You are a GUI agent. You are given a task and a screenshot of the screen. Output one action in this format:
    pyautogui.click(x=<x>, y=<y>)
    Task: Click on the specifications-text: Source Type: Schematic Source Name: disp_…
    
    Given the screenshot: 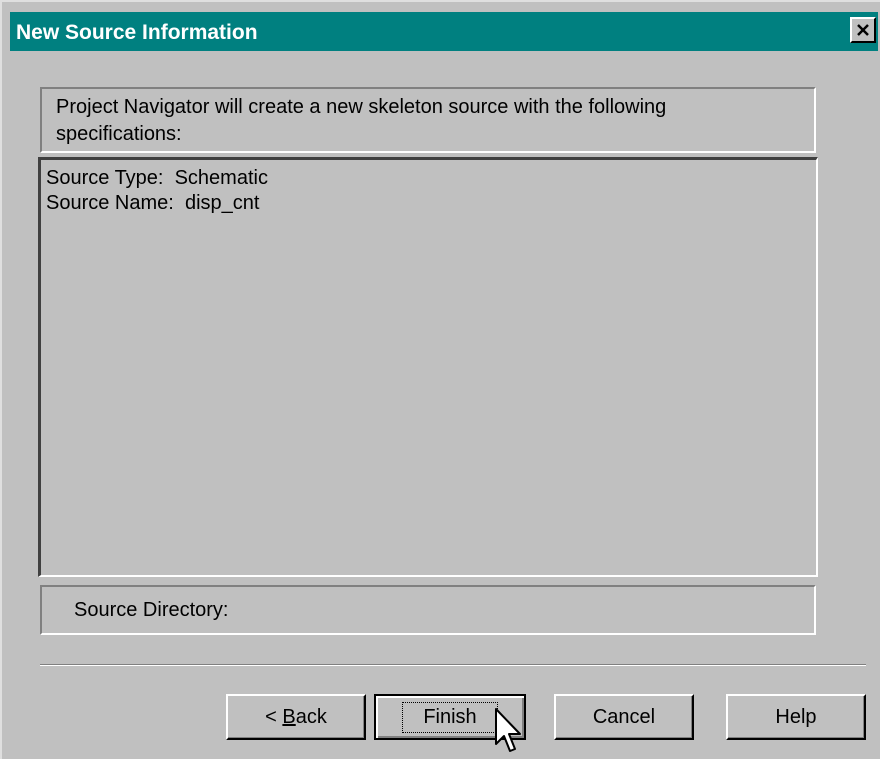 What is the action you would take?
    pyautogui.click(x=157, y=191)
    